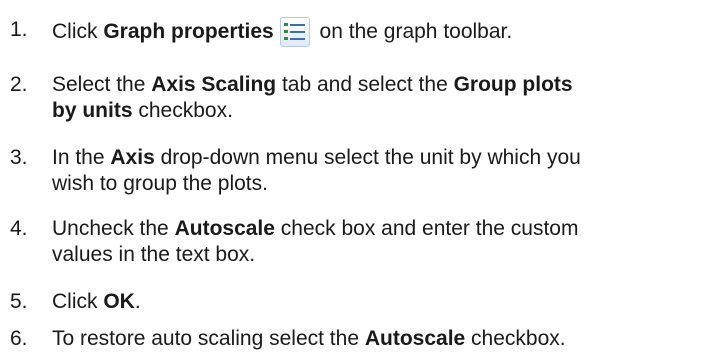 This screenshot has width=726, height=353. What do you see at coordinates (19, 84) in the screenshot?
I see `step-number: 2.` at bounding box center [19, 84].